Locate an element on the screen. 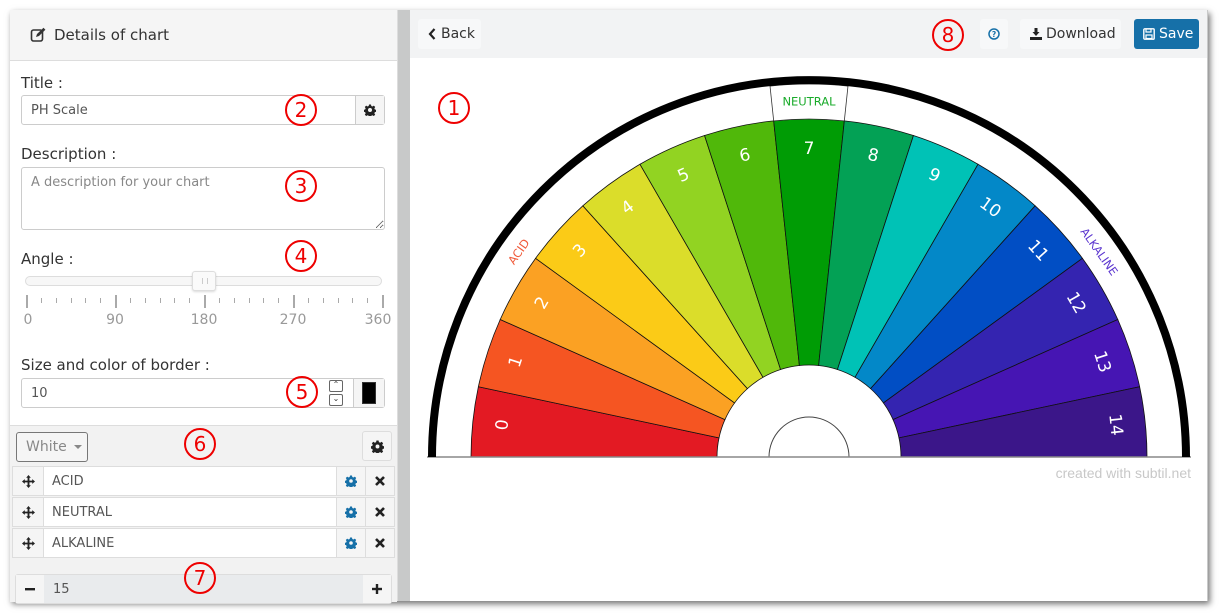  watermark: created with subtil.net is located at coordinates (1123, 473).